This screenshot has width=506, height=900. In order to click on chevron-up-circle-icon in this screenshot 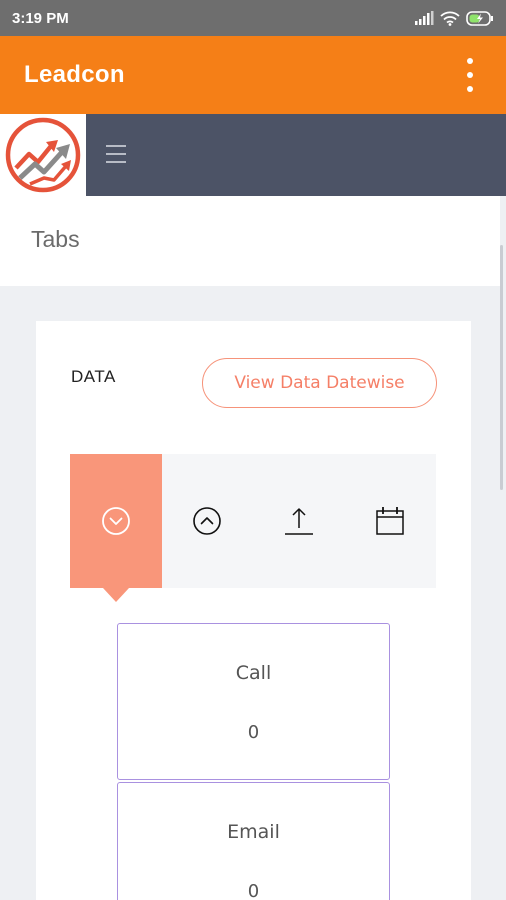, I will do `click(207, 521)`.